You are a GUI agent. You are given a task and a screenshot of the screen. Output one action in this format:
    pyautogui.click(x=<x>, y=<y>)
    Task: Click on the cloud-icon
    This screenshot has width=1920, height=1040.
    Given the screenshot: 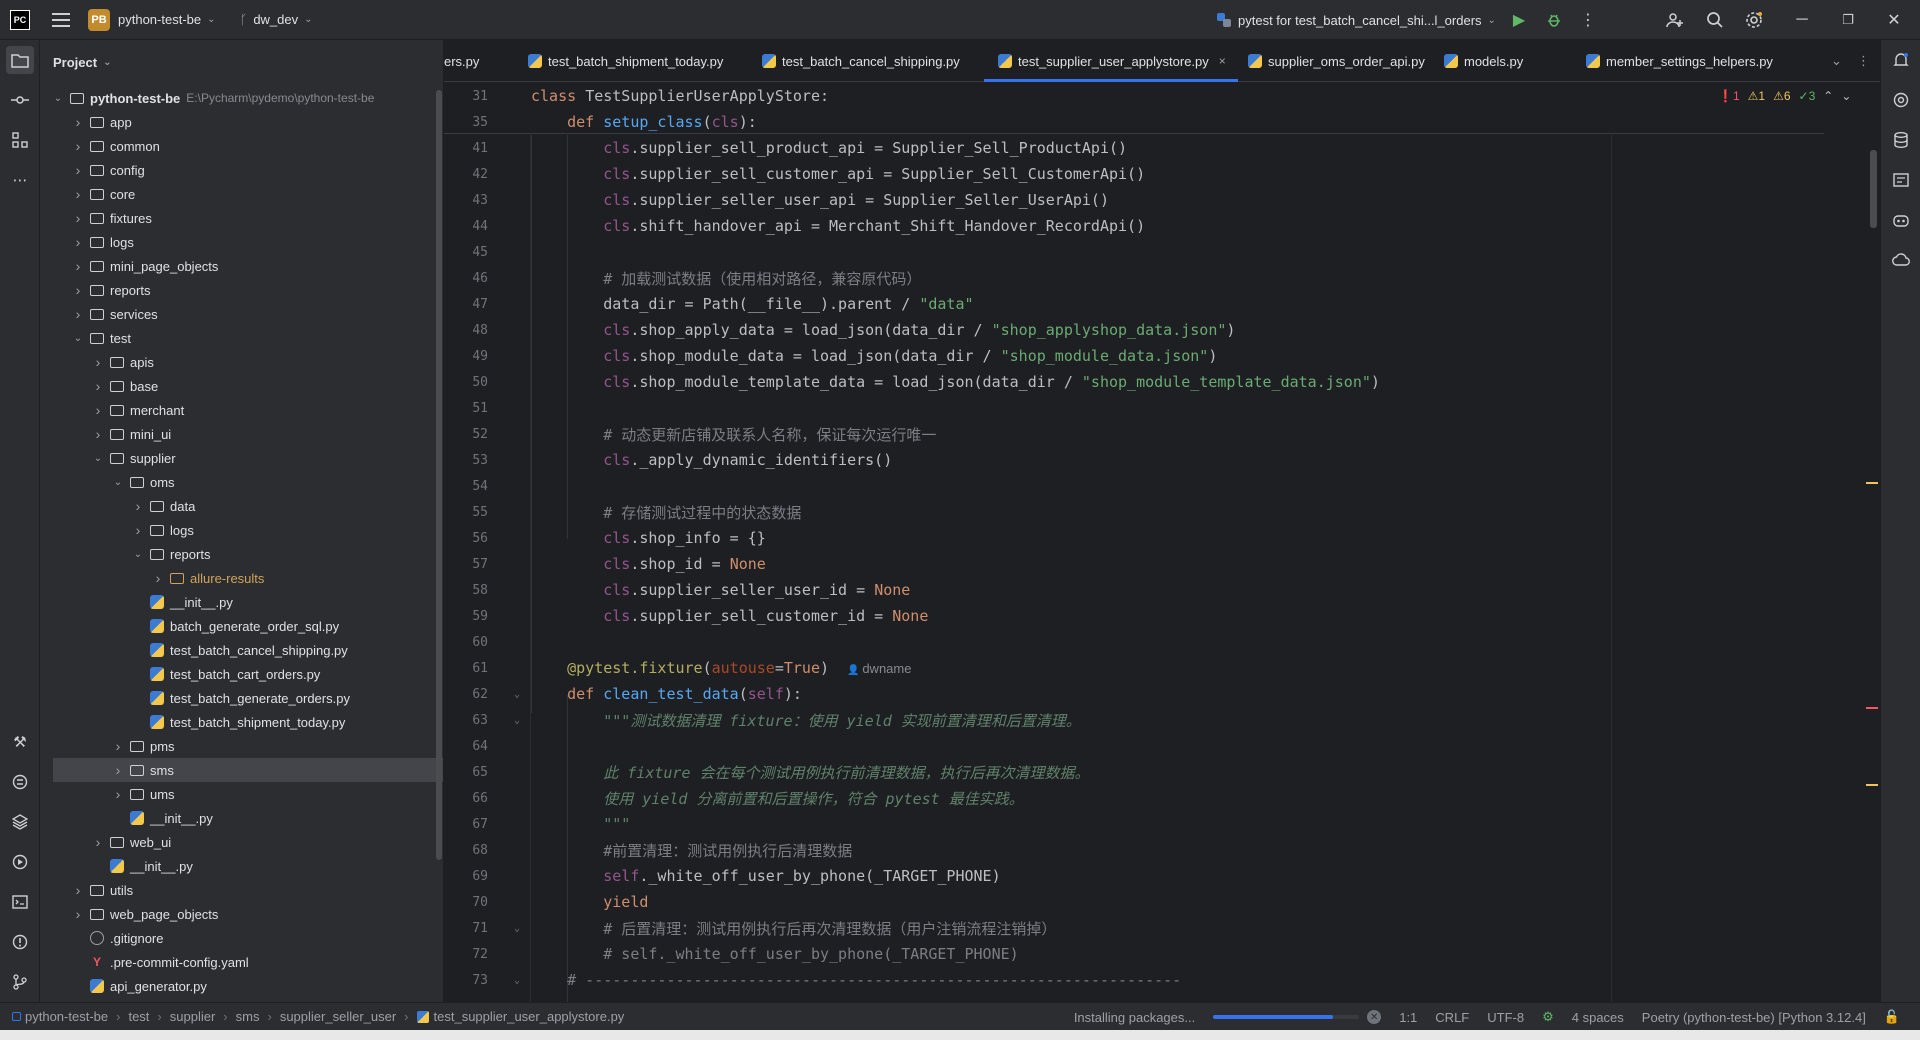 What is the action you would take?
    pyautogui.click(x=1901, y=260)
    